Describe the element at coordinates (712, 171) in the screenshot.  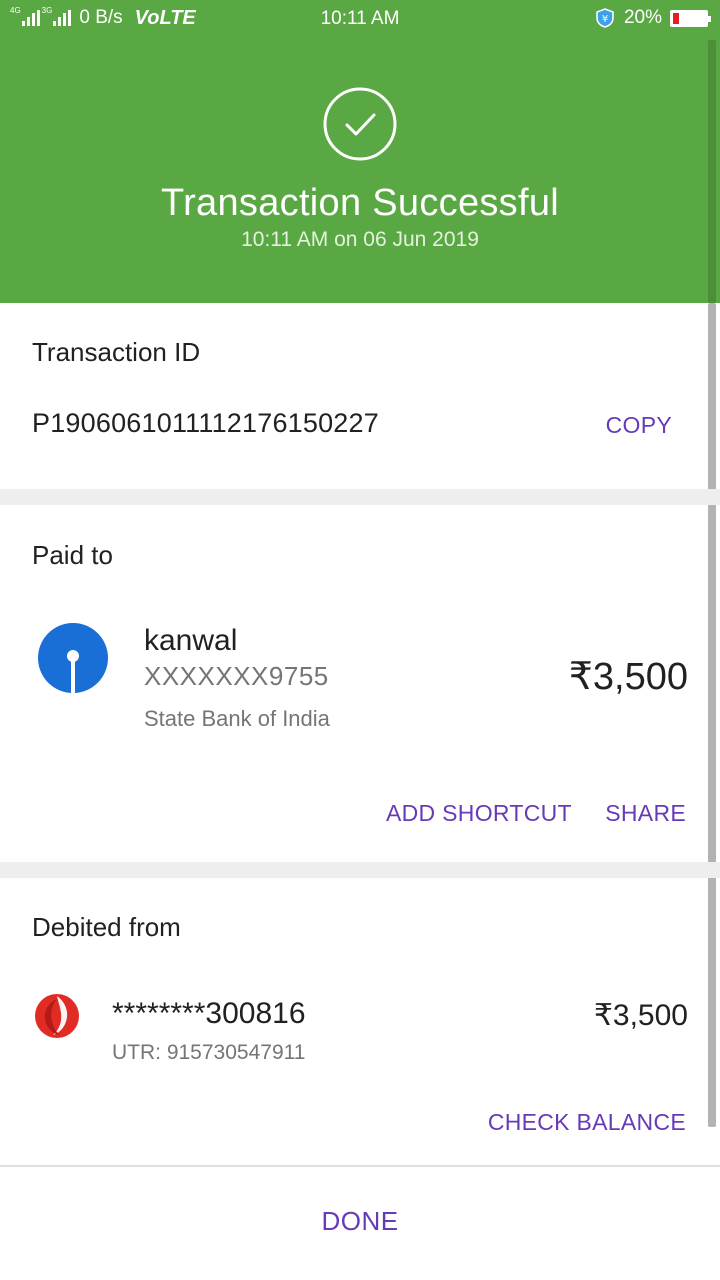
I see `scrollbar-track-top` at that location.